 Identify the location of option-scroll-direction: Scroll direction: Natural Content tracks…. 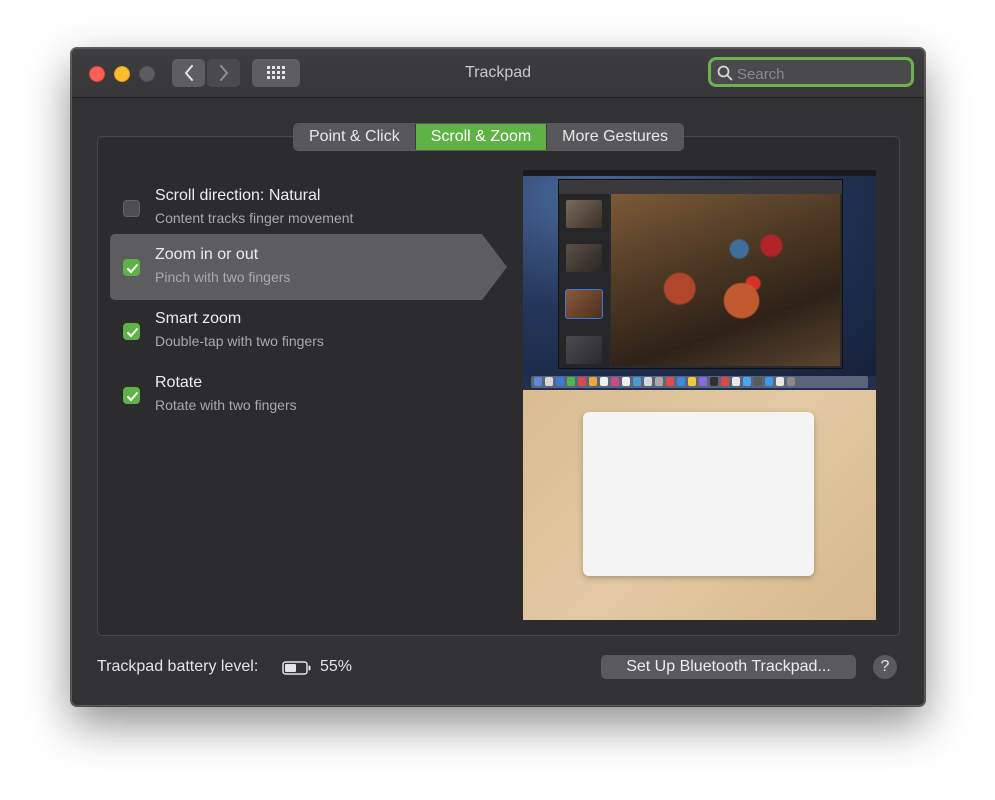
(307, 208).